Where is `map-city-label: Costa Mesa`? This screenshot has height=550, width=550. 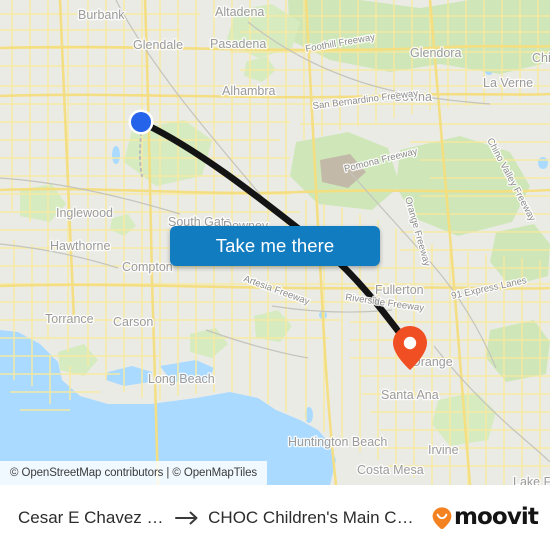
map-city-label: Costa Mesa is located at coordinates (390, 470).